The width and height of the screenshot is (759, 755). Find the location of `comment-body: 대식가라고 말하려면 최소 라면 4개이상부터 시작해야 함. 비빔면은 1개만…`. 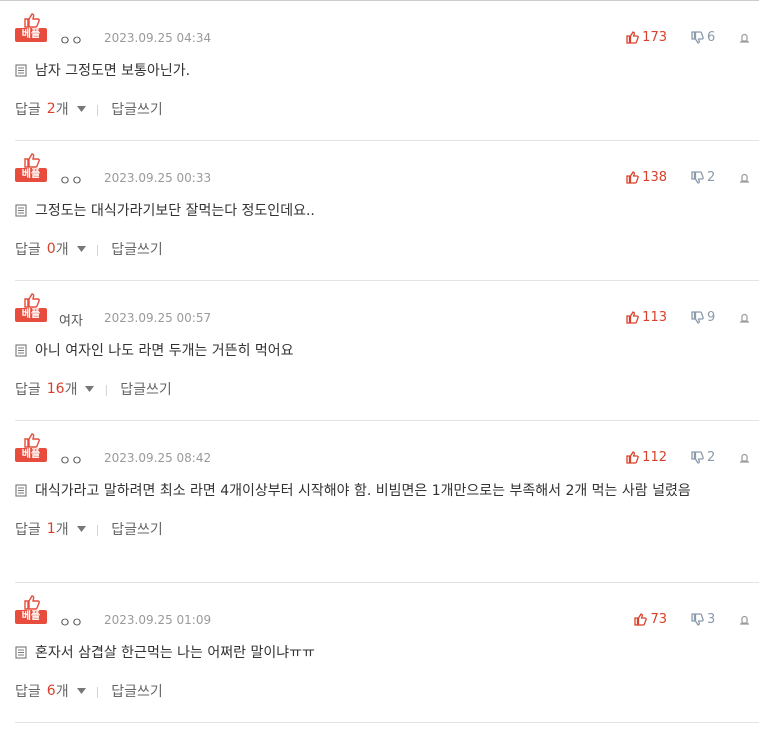

comment-body: 대식가라고 말하려면 최소 라면 4개이상부터 시작해야 함. 비빔면은 1개만… is located at coordinates (387, 491).